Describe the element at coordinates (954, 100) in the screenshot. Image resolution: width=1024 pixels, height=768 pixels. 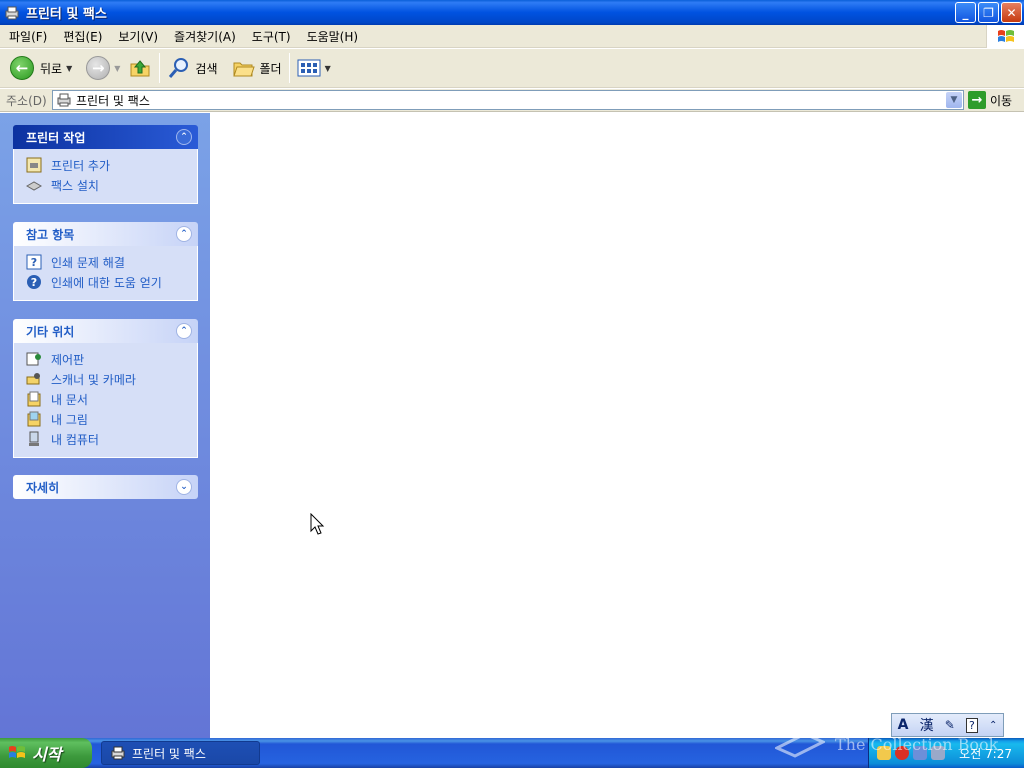
I see `address-dropdown-icon: ▼` at that location.